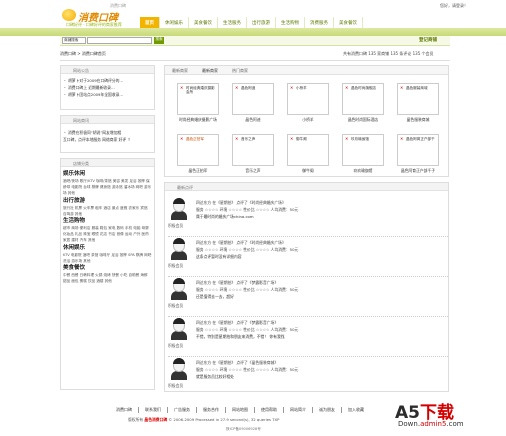 The width and height of the screenshot is (506, 436). What do you see at coordinates (107, 201) in the screenshot?
I see `category-heading: 出行旅游` at bounding box center [107, 201].